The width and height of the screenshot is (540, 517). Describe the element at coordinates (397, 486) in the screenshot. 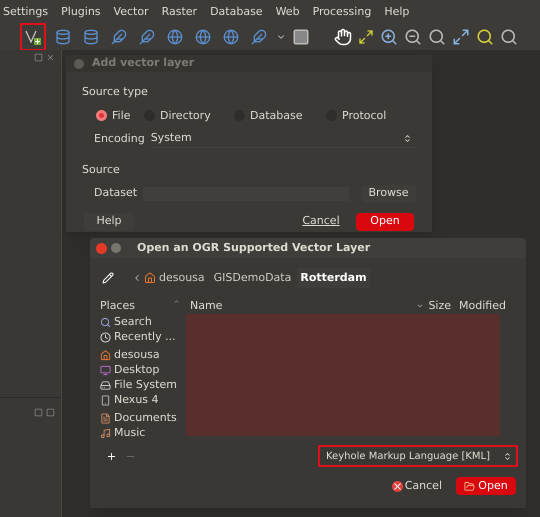

I see `cancel-icon` at that location.